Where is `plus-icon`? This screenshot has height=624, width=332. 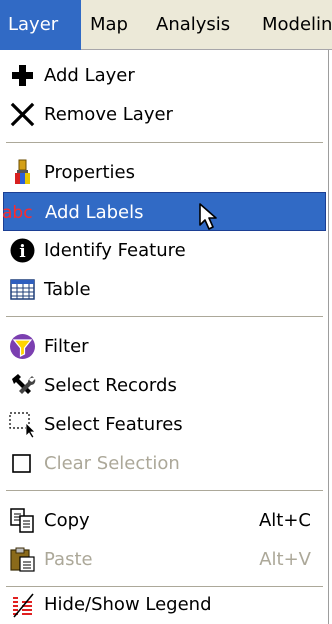 plus-icon is located at coordinates (22, 75).